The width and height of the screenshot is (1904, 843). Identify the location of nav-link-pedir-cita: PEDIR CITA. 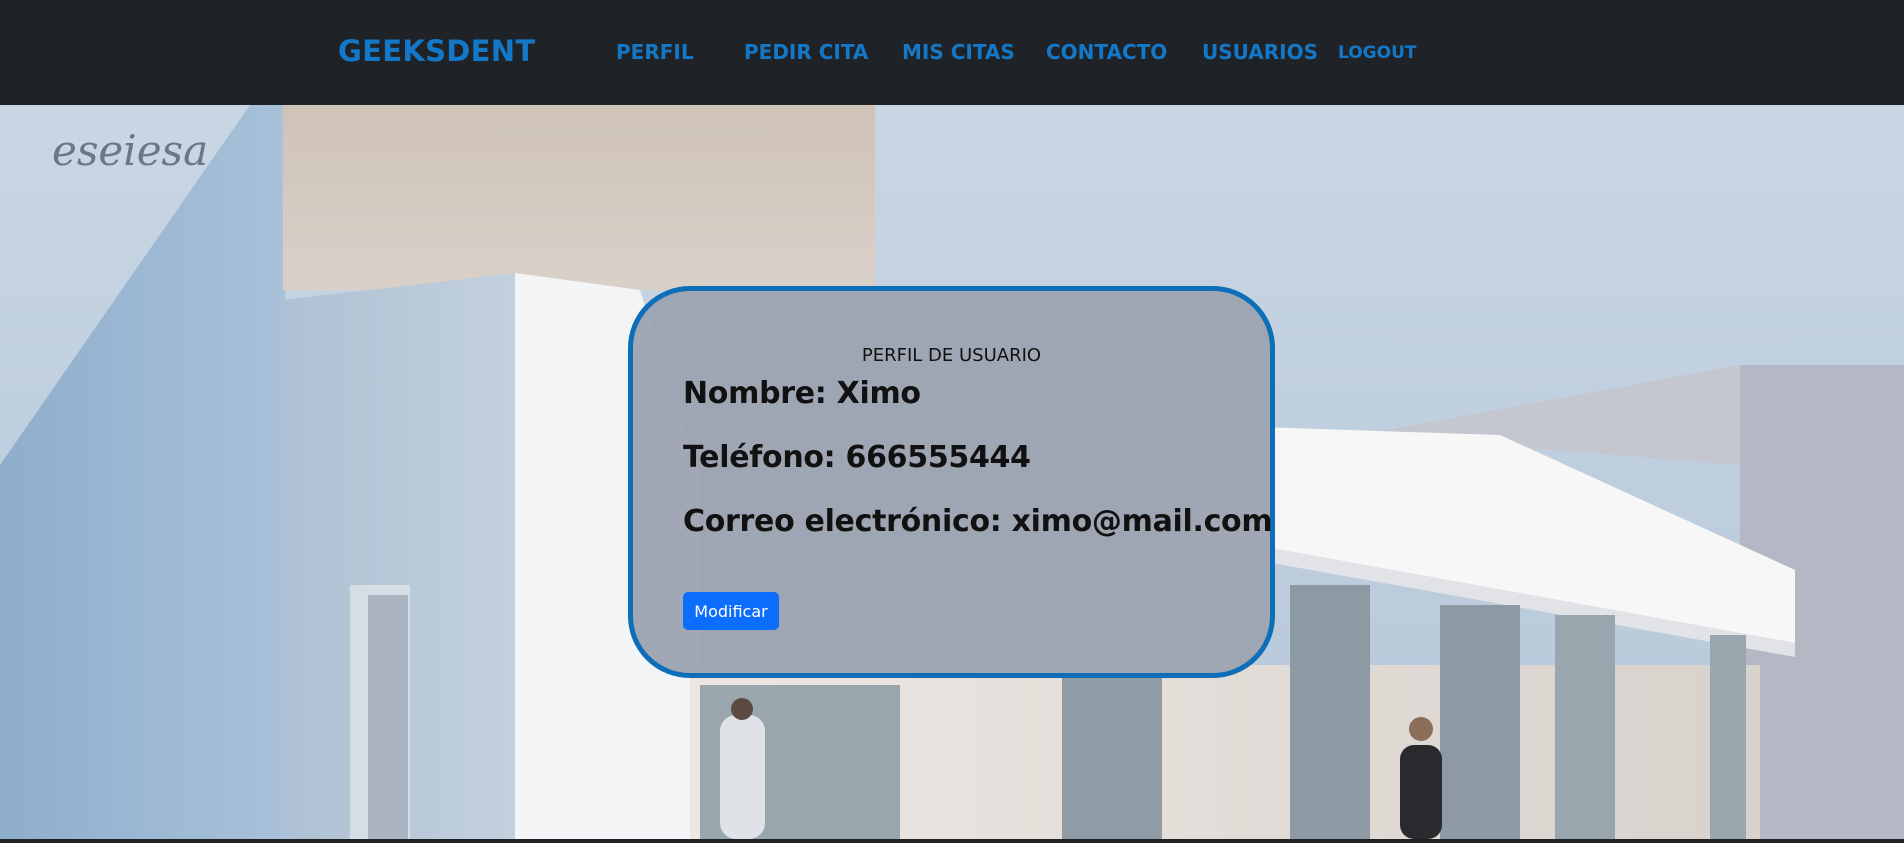
(806, 52).